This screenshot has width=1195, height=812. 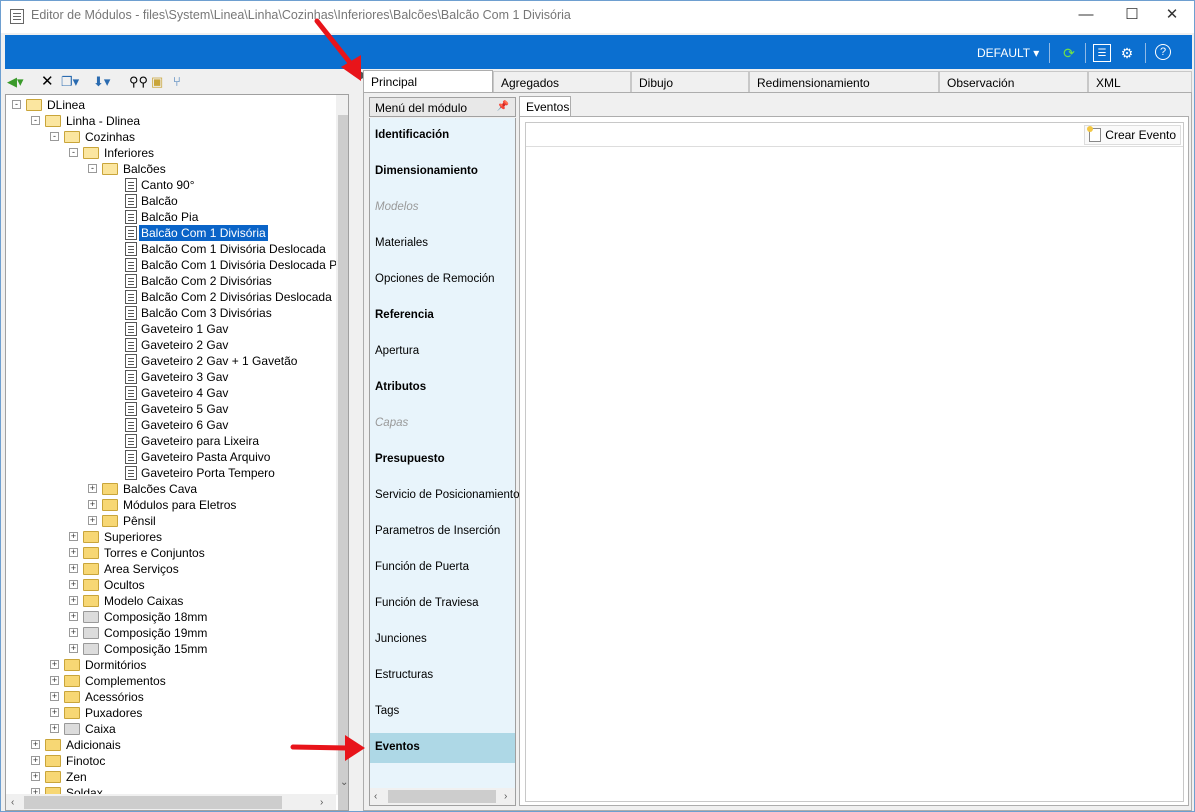 I want to click on menu-item: Modelos, so click(x=442, y=208).